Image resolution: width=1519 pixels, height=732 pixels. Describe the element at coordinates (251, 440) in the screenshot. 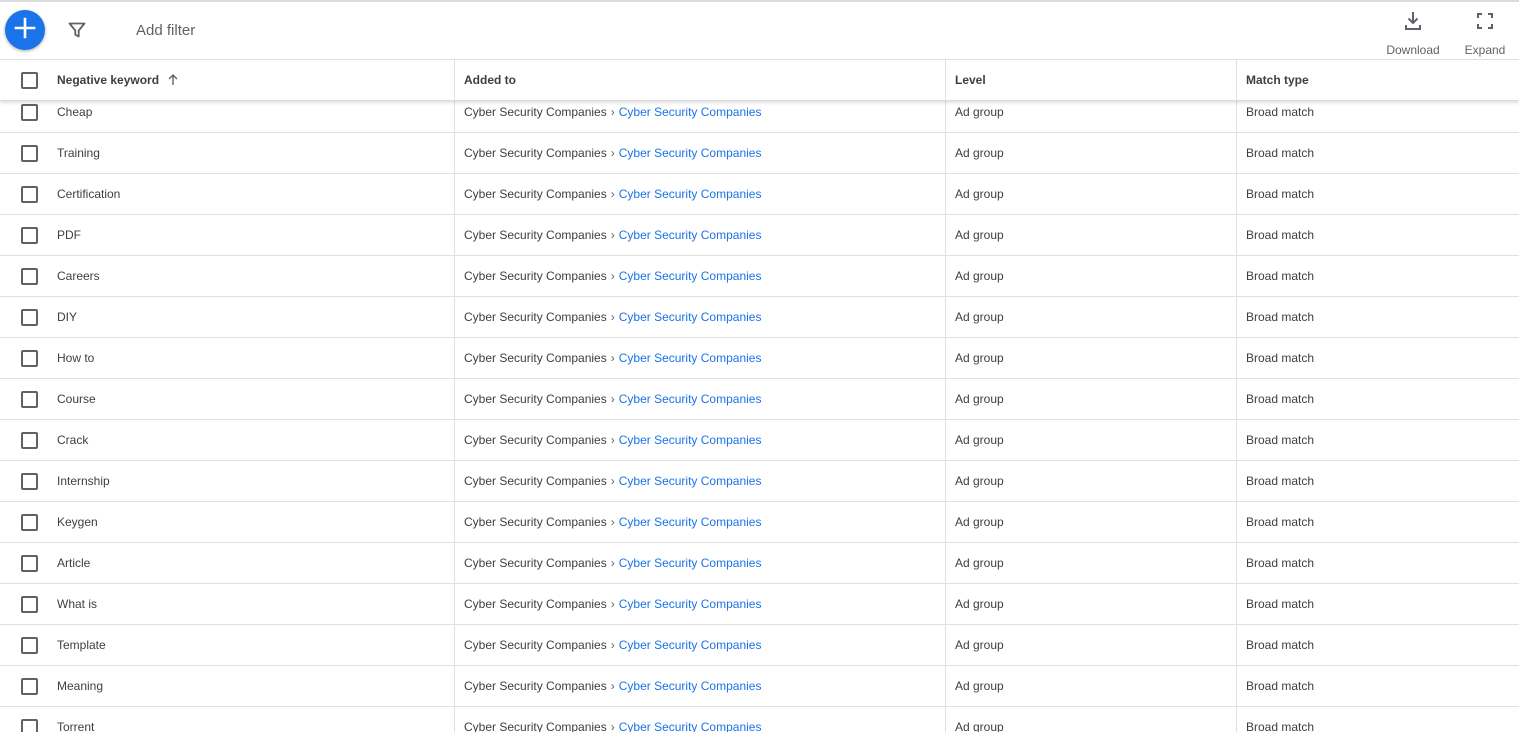

I see `keyword-cell: Crack` at that location.